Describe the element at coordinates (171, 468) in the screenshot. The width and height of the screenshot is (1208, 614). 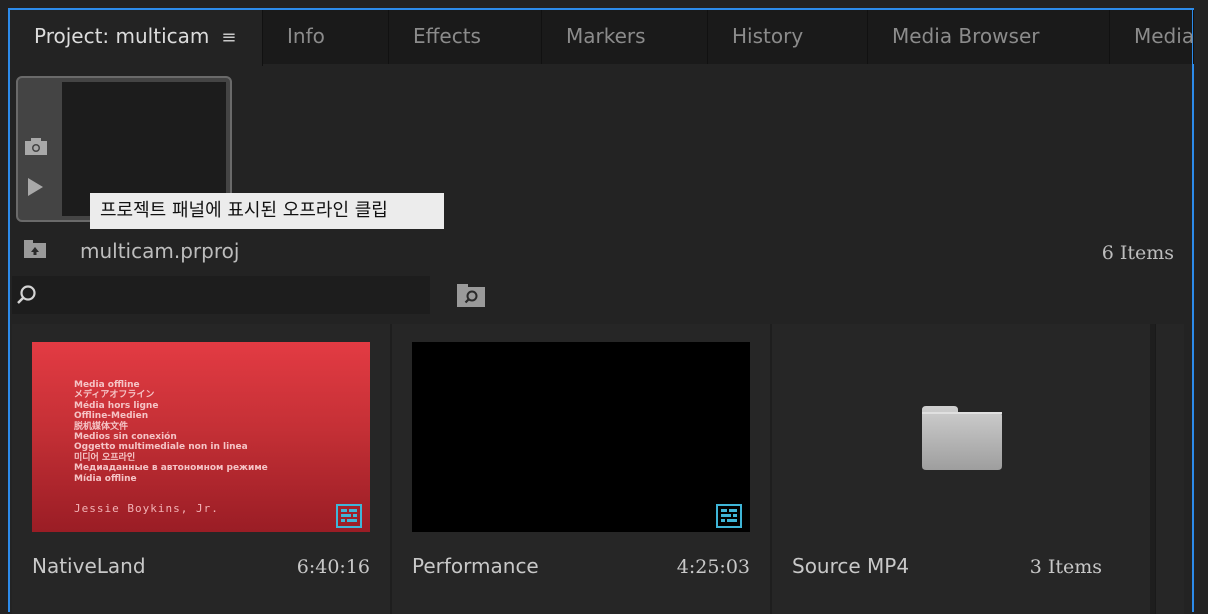
I see `offline-text-line: Медиаданные в автономном режиме` at that location.